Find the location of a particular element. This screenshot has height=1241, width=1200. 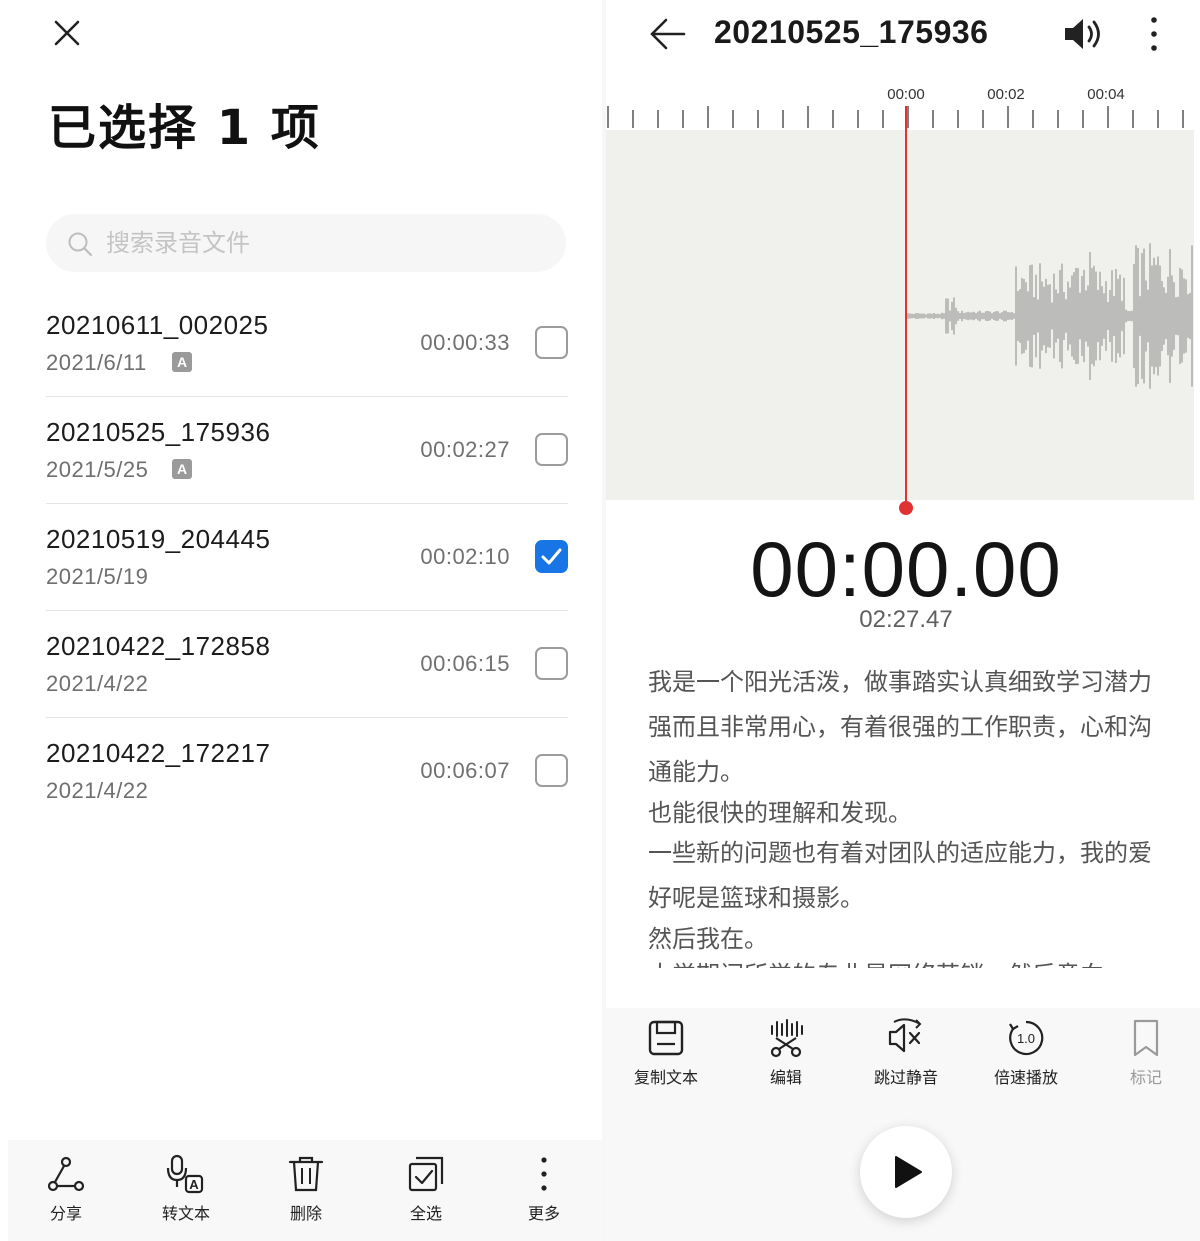

playback-speed-icon: 1.0 is located at coordinates (1026, 1038).